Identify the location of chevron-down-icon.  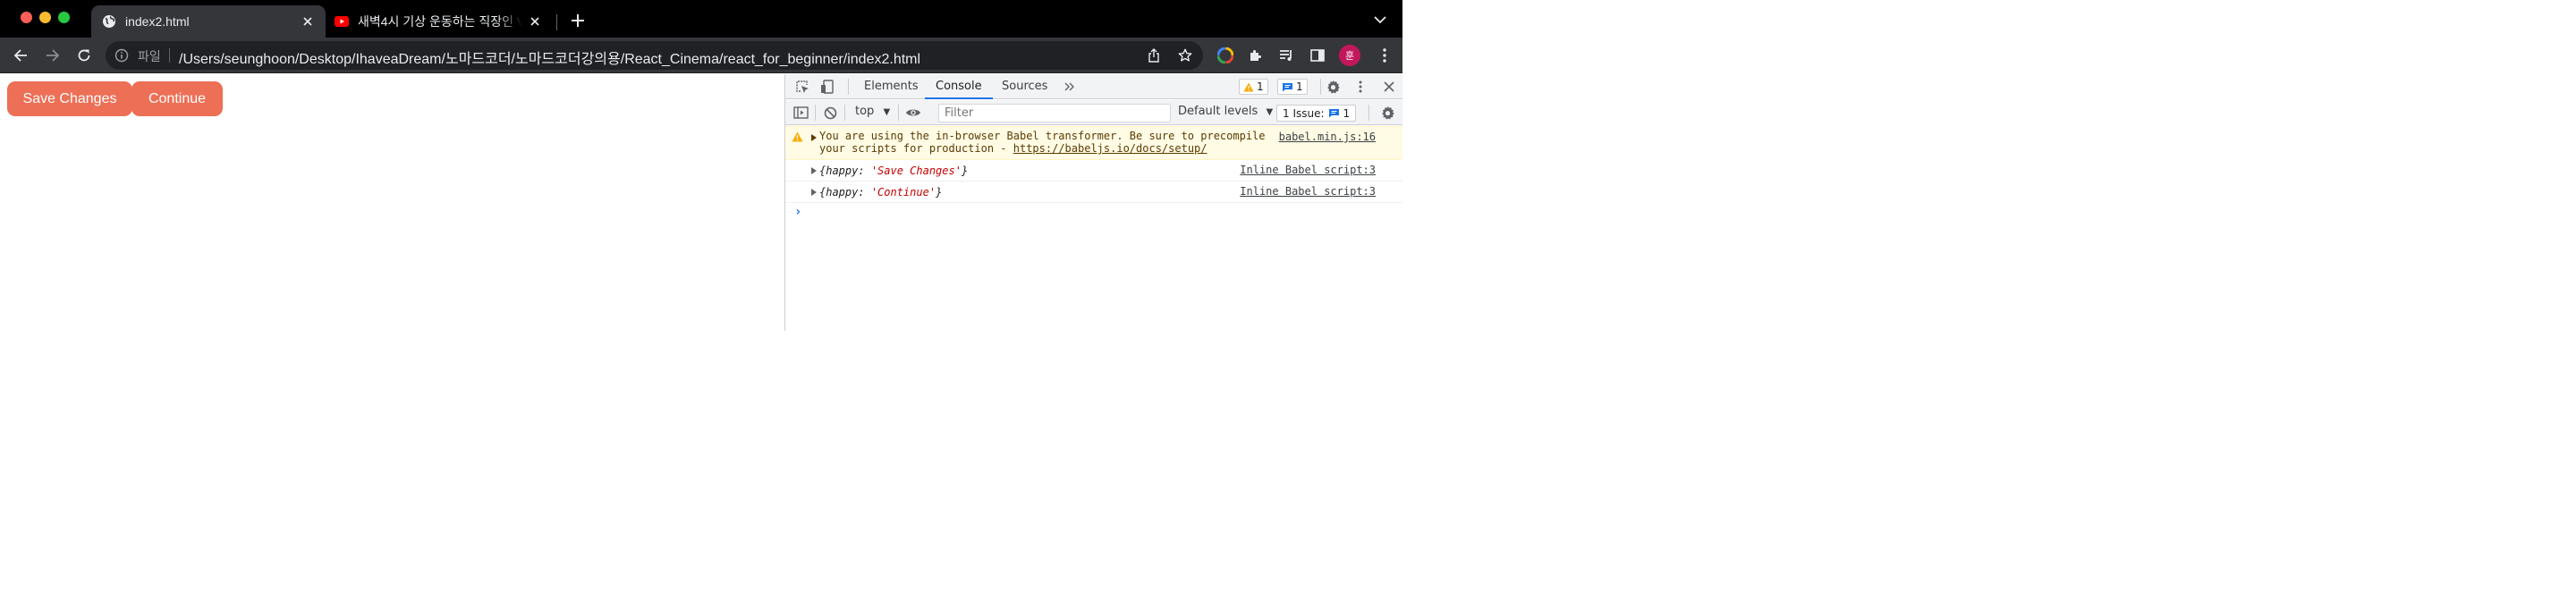
(1380, 20).